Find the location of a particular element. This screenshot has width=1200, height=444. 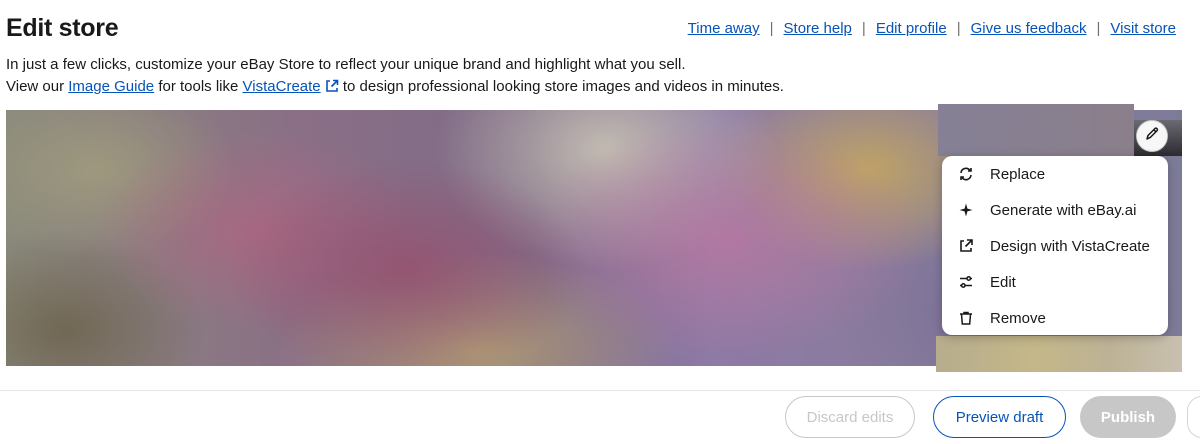

intro-line-2-middle: for tools like is located at coordinates (198, 86).